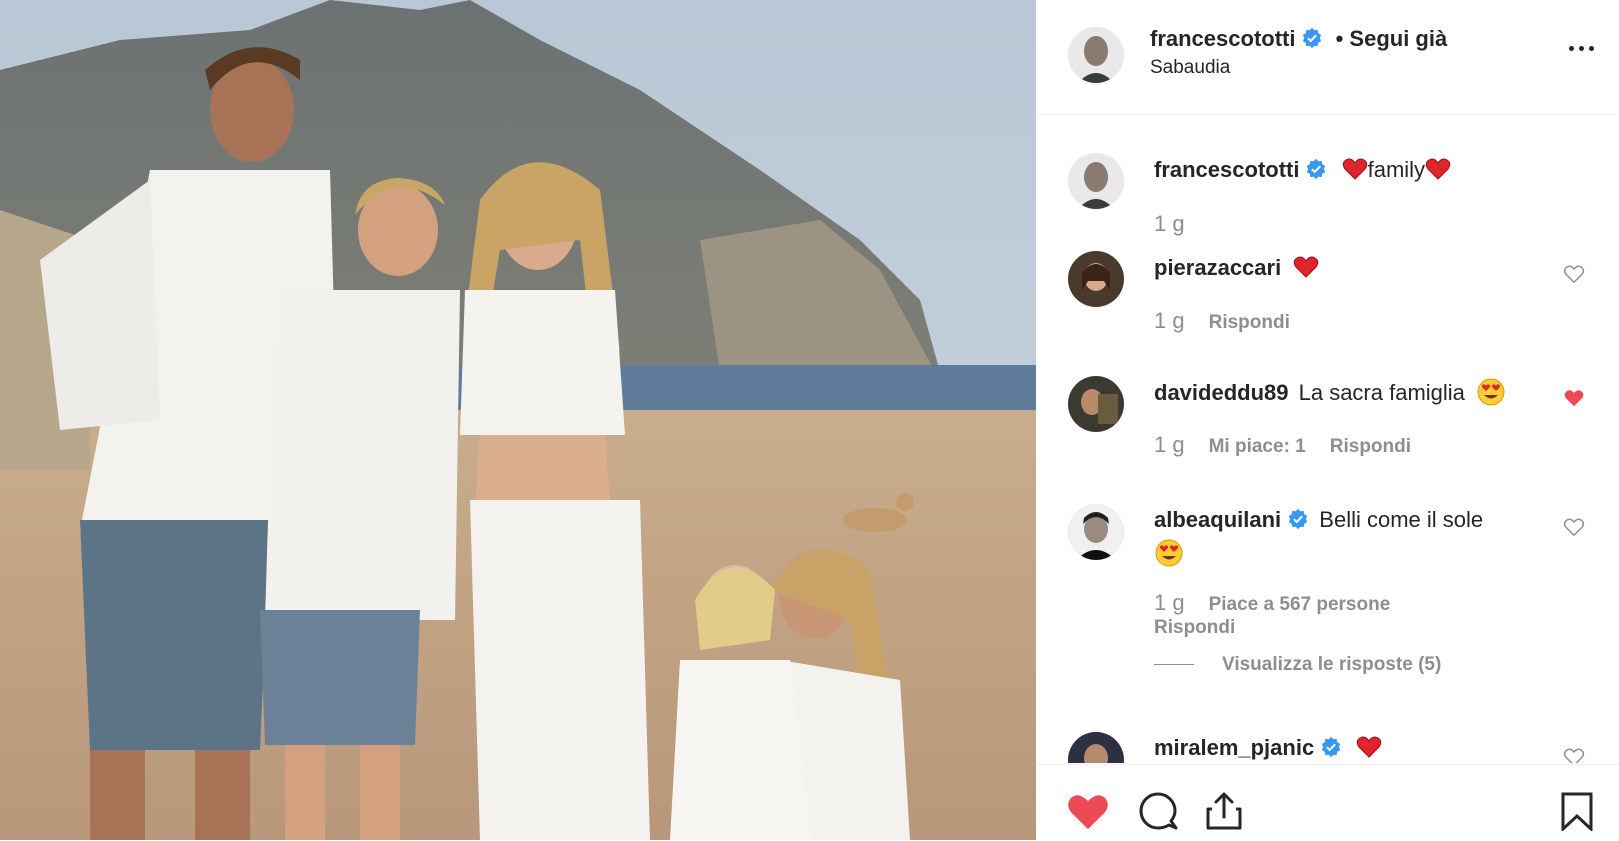 The height and width of the screenshot is (841, 1619). I want to click on comment-text: francescototti family, so click(1302, 170).